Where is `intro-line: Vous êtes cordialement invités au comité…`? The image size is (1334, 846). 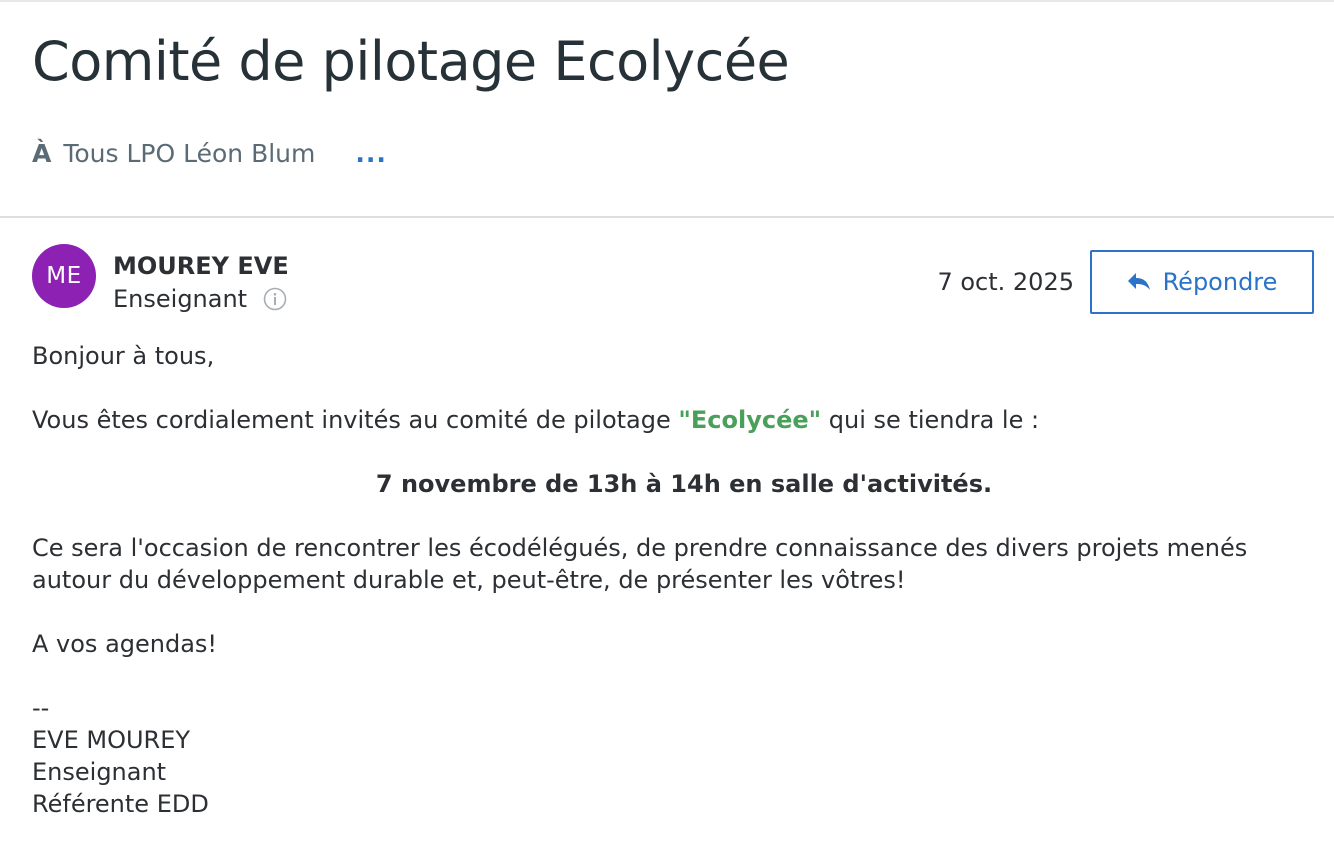
intro-line: Vous êtes cordialement invités au comité… is located at coordinates (667, 420).